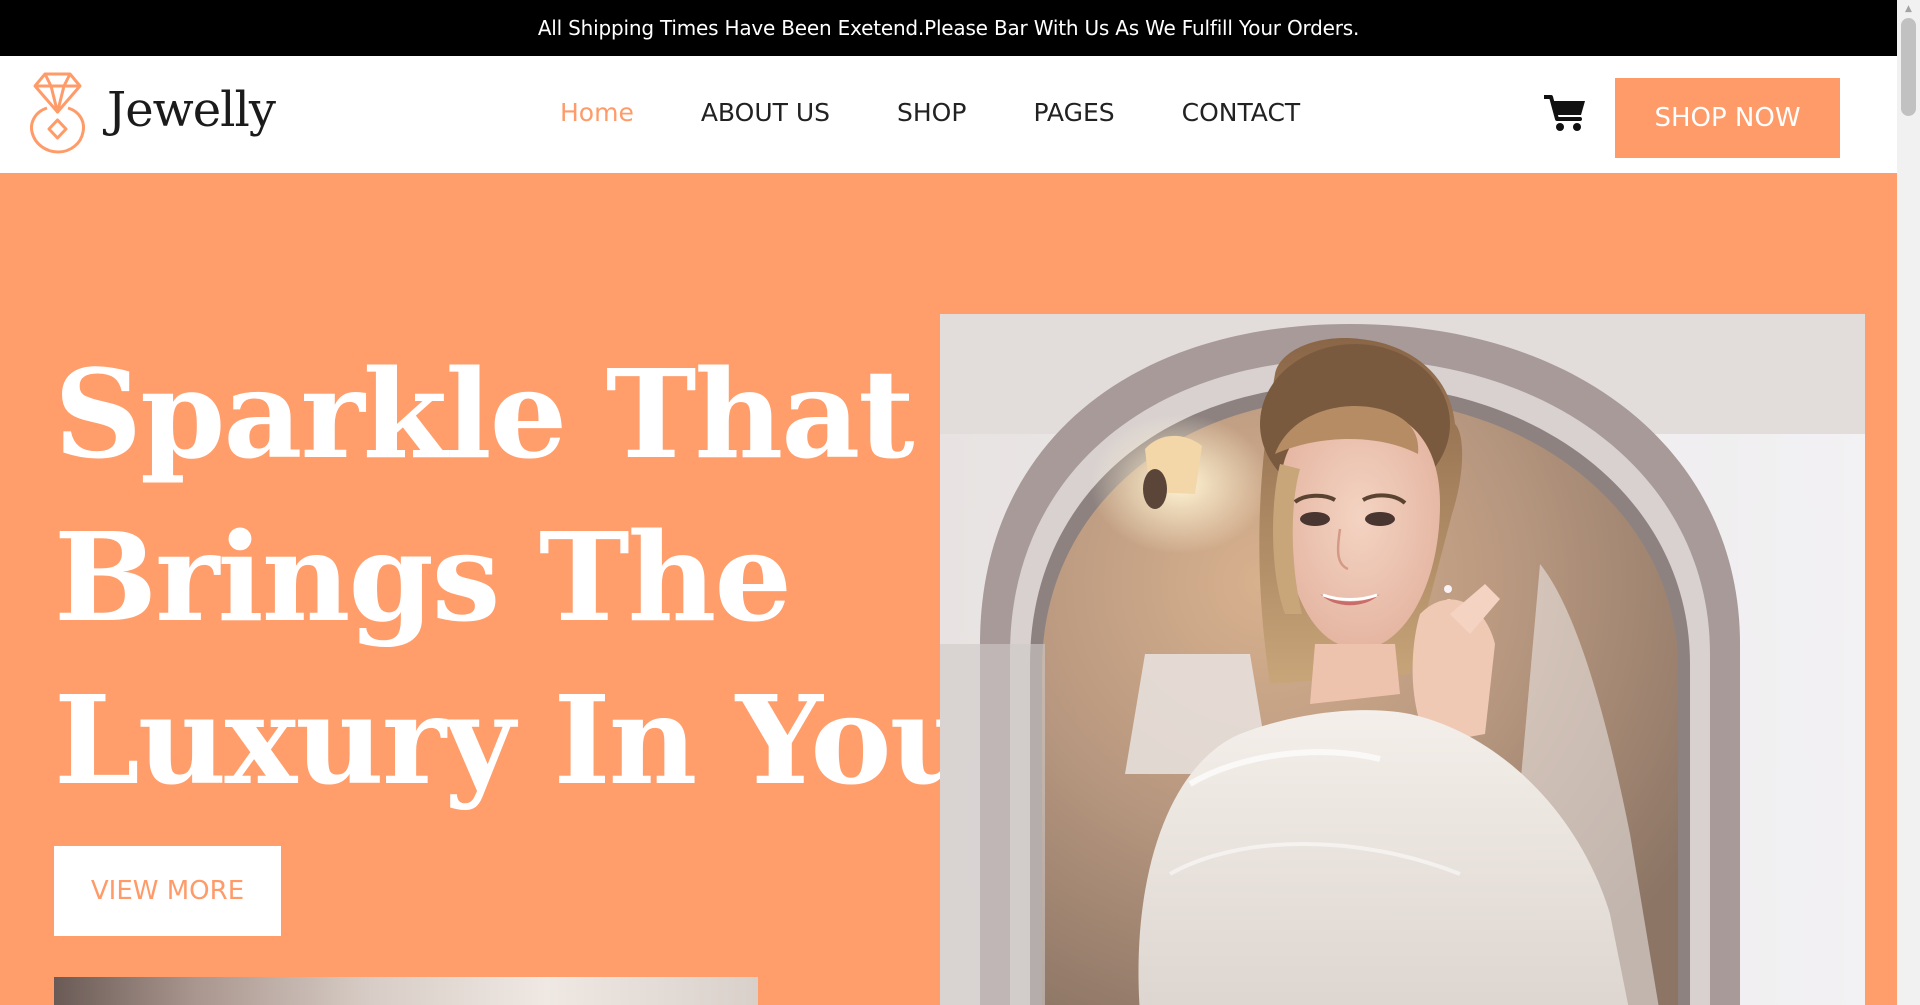  What do you see at coordinates (57, 113) in the screenshot?
I see `ring-logo-icon` at bounding box center [57, 113].